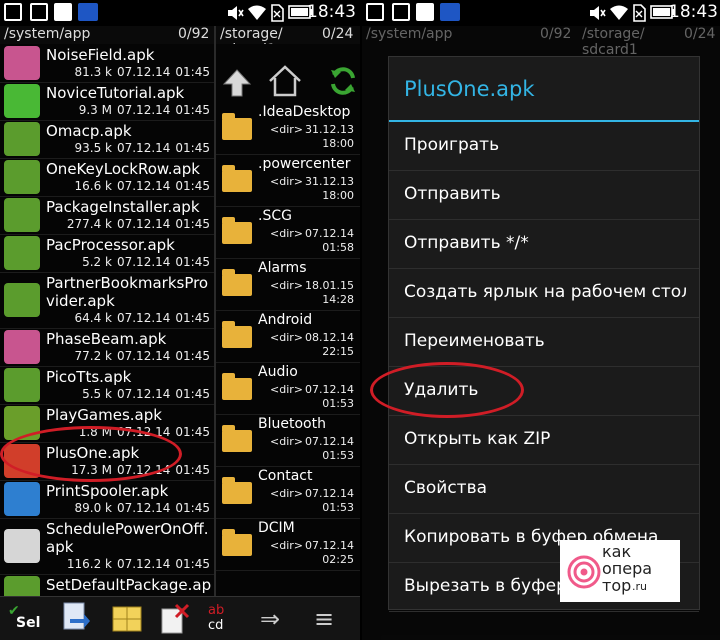 Image resolution: width=720 pixels, height=640 pixels. Describe the element at coordinates (127, 538) in the screenshot. I see `file-name: SchedulePowerOnOff.apk` at that location.